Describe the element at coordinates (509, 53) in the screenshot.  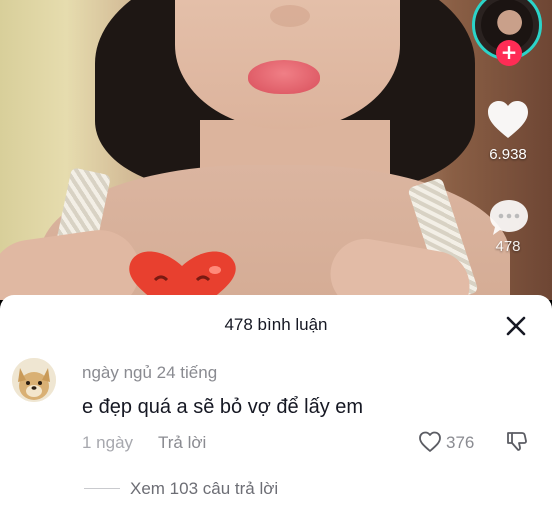
I see `follow-button: +` at that location.